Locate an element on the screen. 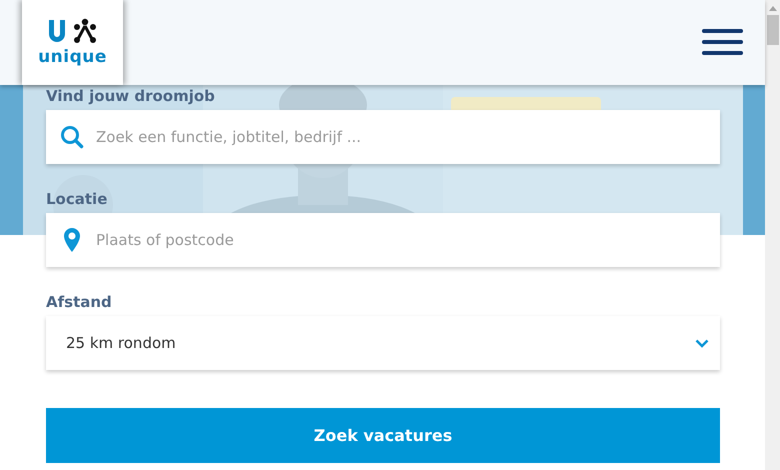 This screenshot has width=780, height=470. field-label: Vind jouw droomjob is located at coordinates (131, 97).